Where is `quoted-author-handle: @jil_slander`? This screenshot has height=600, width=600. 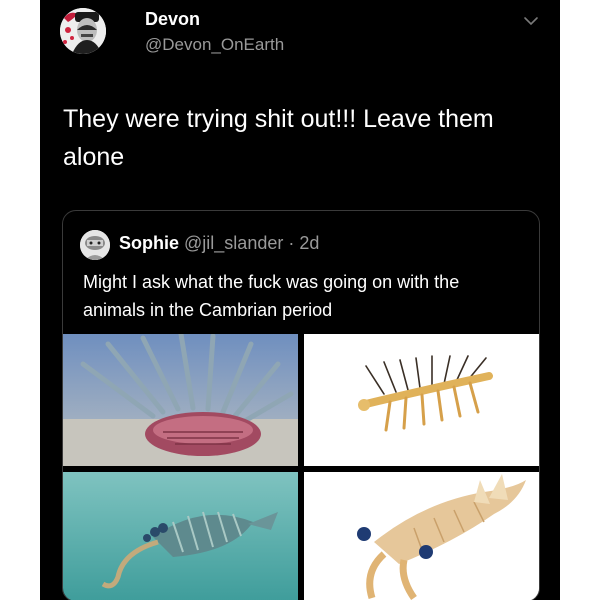
quoted-author-handle: @jil_slander is located at coordinates (233, 243).